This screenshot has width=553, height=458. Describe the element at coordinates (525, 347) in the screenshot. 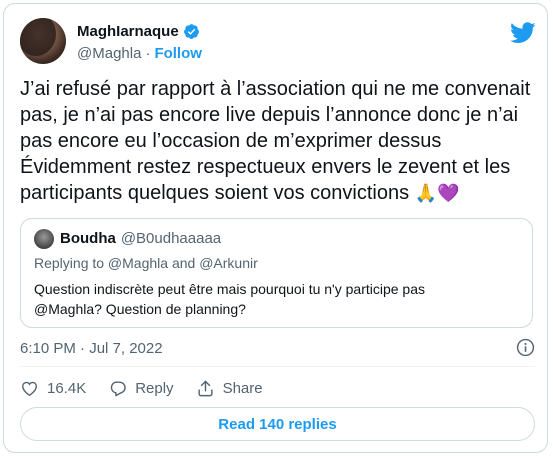

I see `info-icon` at that location.